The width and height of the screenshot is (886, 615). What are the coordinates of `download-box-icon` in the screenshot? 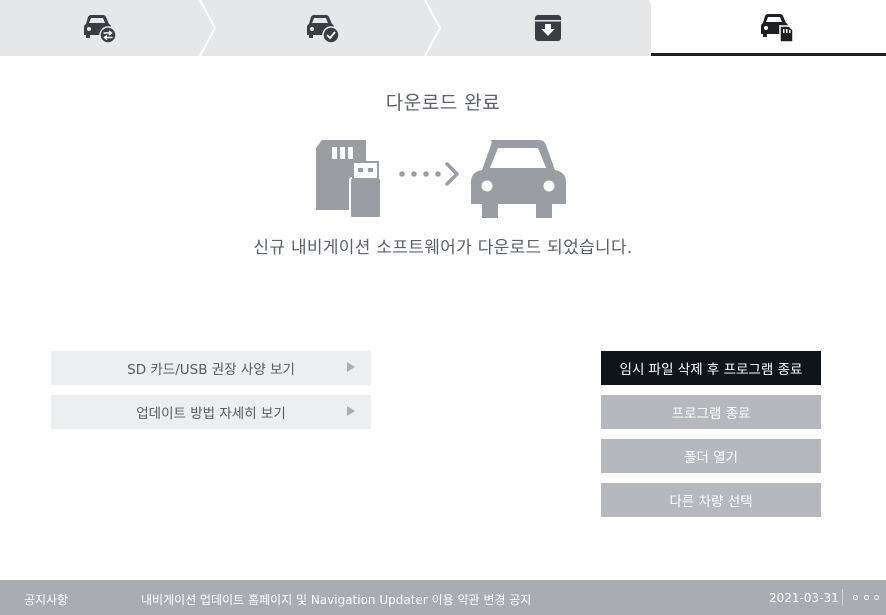 It's located at (547, 28).